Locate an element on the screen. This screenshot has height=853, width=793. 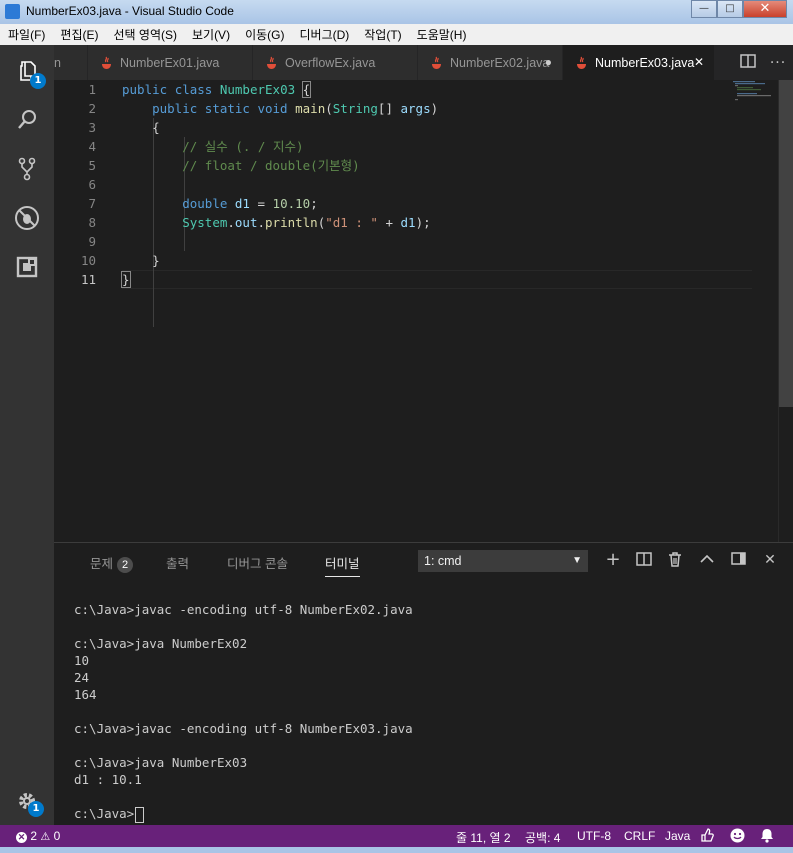
maximize-panel-icon is located at coordinates (707, 560).